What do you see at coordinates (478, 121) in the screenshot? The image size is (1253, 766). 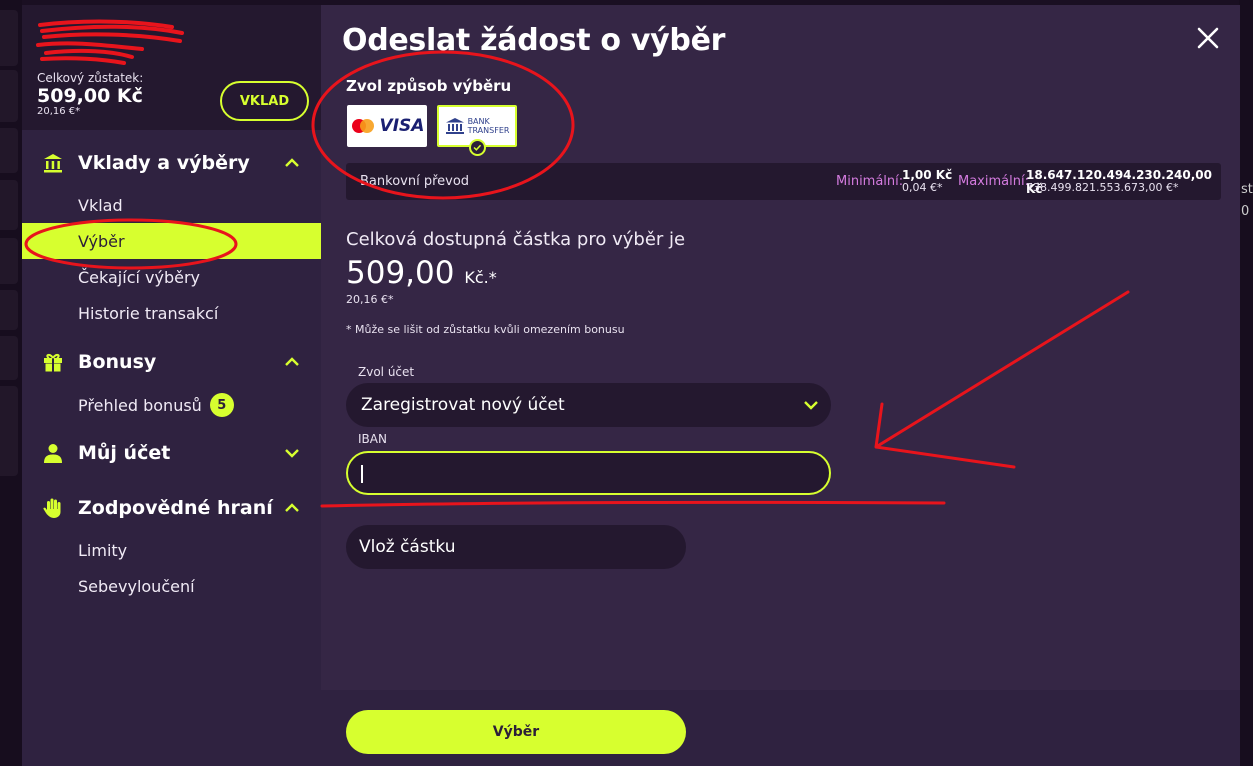 I see `bank-transfer-line1: BANK` at bounding box center [478, 121].